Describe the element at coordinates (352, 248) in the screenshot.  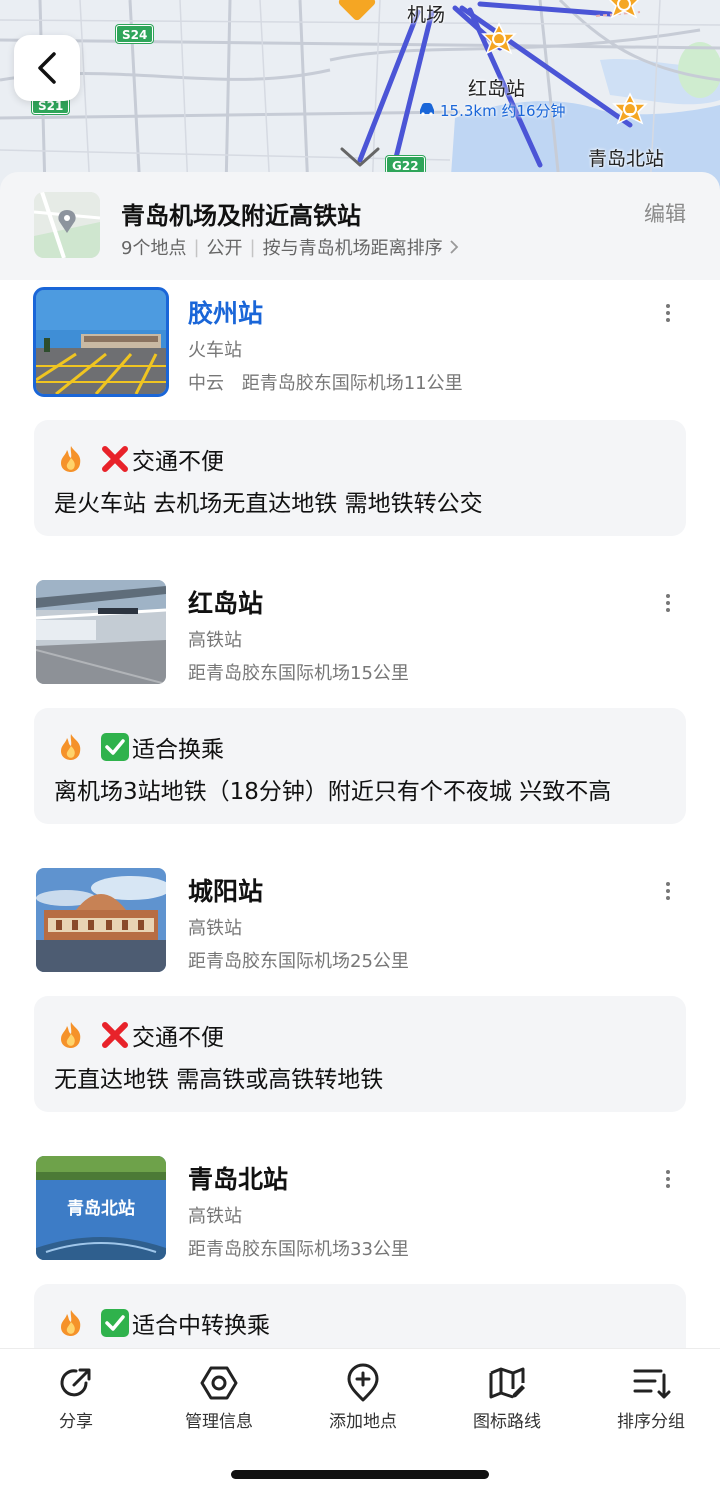
I see `sort-method: 按与青岛机场距离排序` at that location.